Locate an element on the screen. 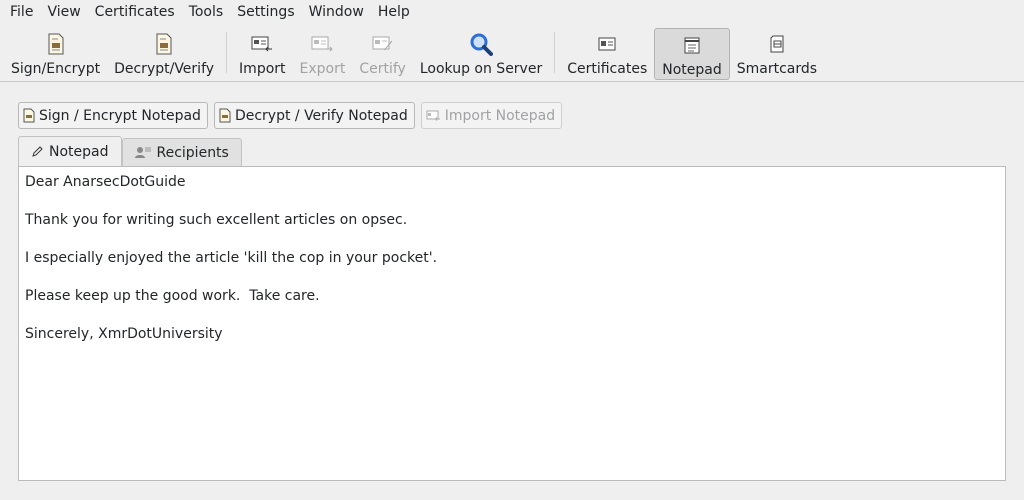 The width and height of the screenshot is (1024, 500). sign-encrypt-label: Sign/Encrypt is located at coordinates (56, 69).